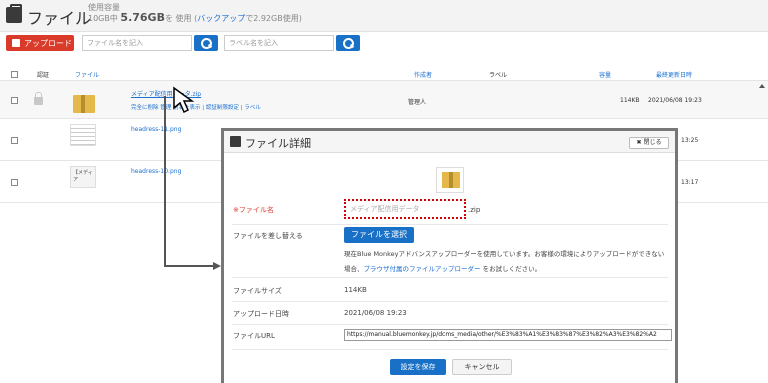 The width and height of the screenshot is (768, 383). I want to click on close-button: ✖ 閉じる, so click(649, 143).